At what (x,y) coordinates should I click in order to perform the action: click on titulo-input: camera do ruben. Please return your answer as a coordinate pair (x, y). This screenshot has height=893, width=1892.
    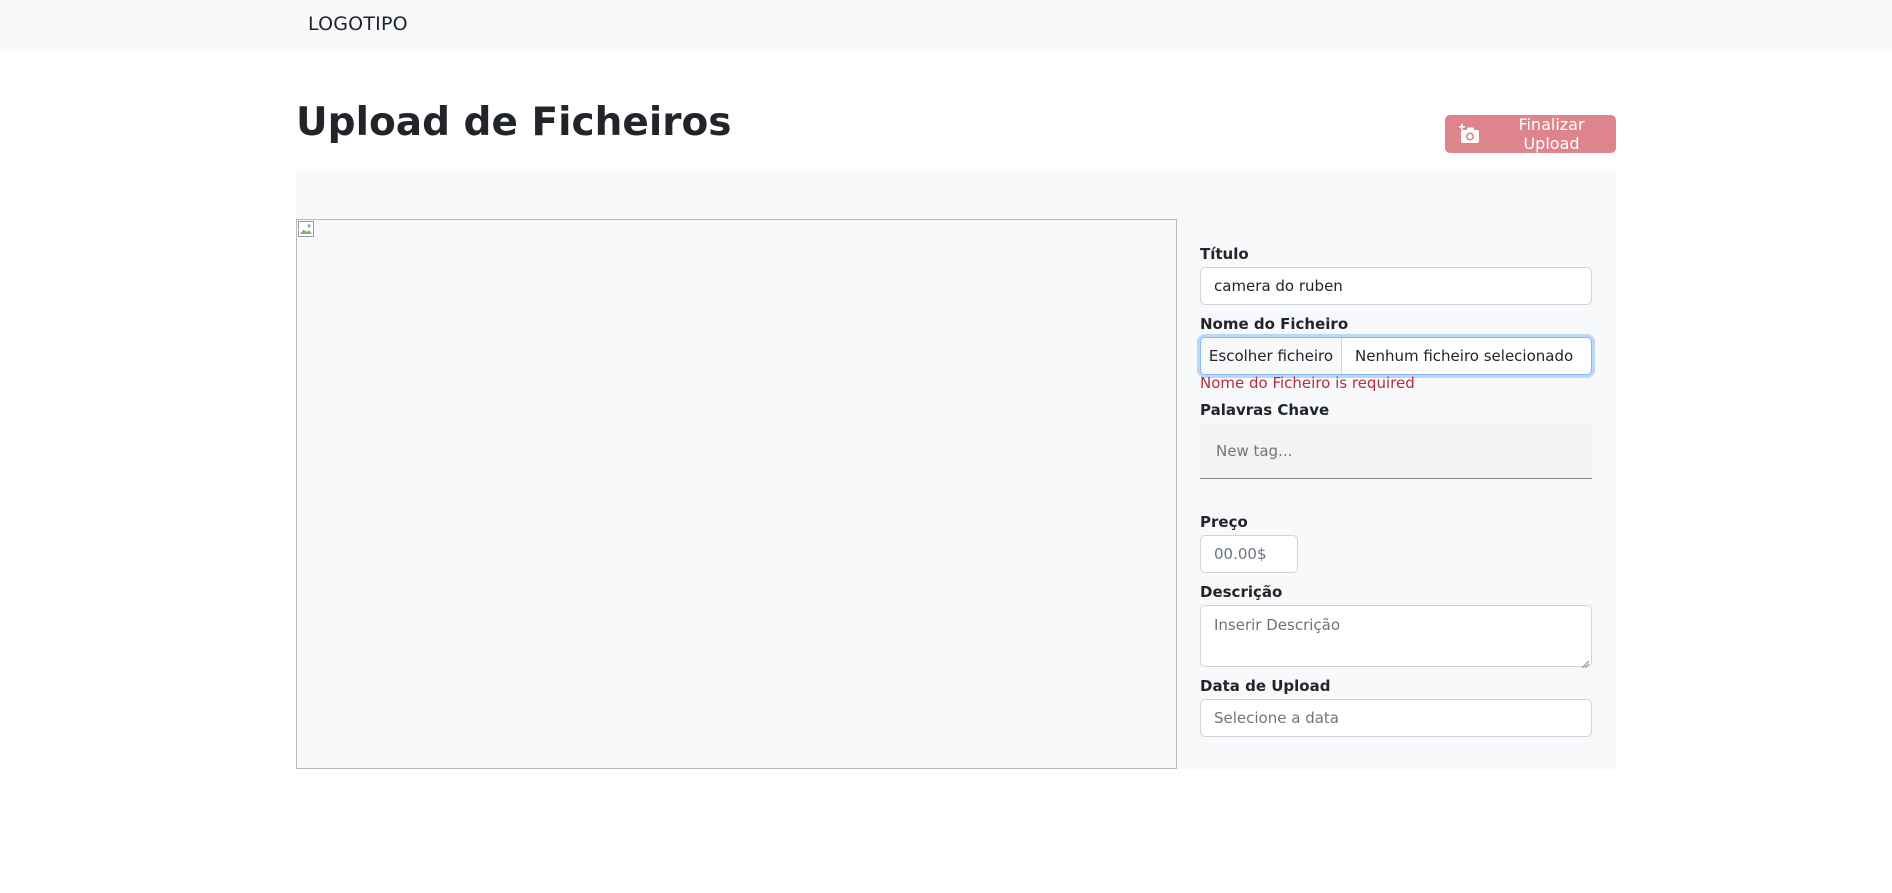
    Looking at the image, I should click on (1396, 286).